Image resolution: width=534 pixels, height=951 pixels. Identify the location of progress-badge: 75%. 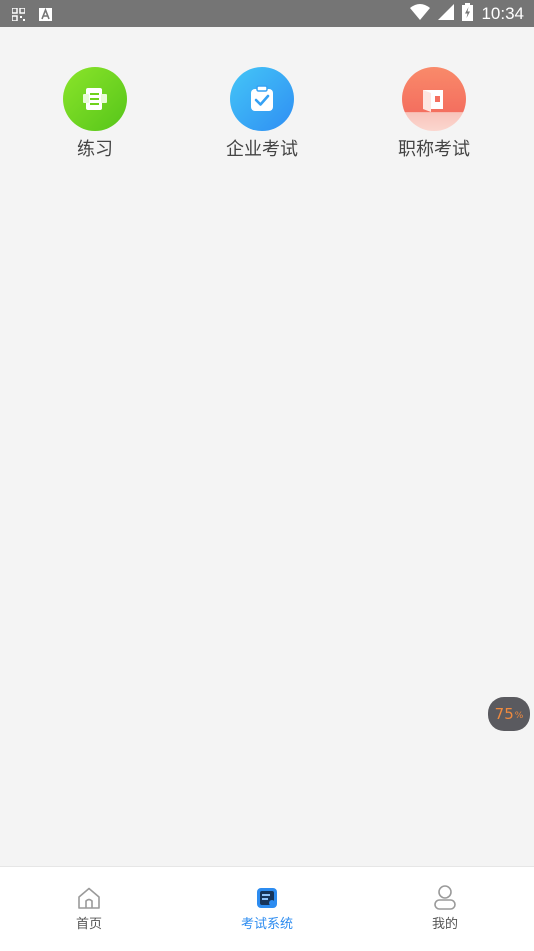
(509, 714).